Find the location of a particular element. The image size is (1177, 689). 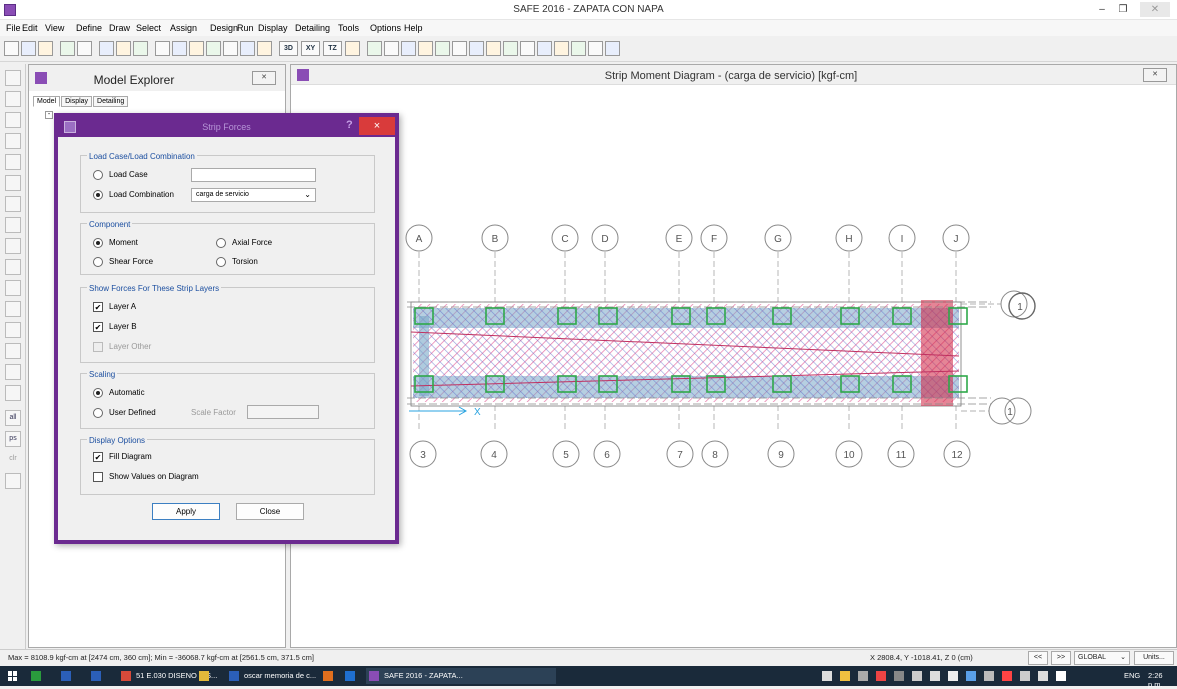

axial-force-option: Axial Force is located at coordinates (244, 243).